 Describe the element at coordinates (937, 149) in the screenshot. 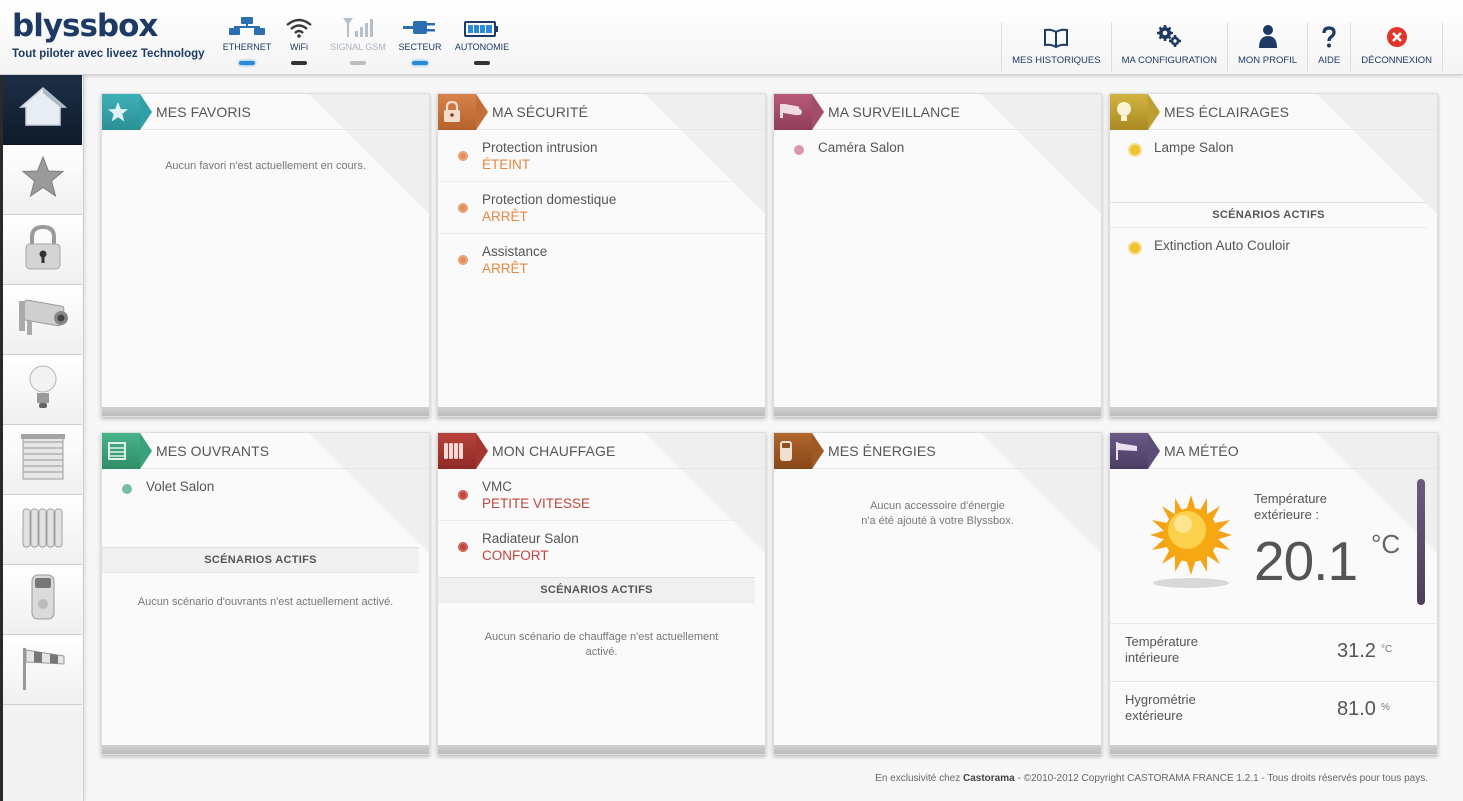

I see `camera-item: Caméra Salon` at that location.